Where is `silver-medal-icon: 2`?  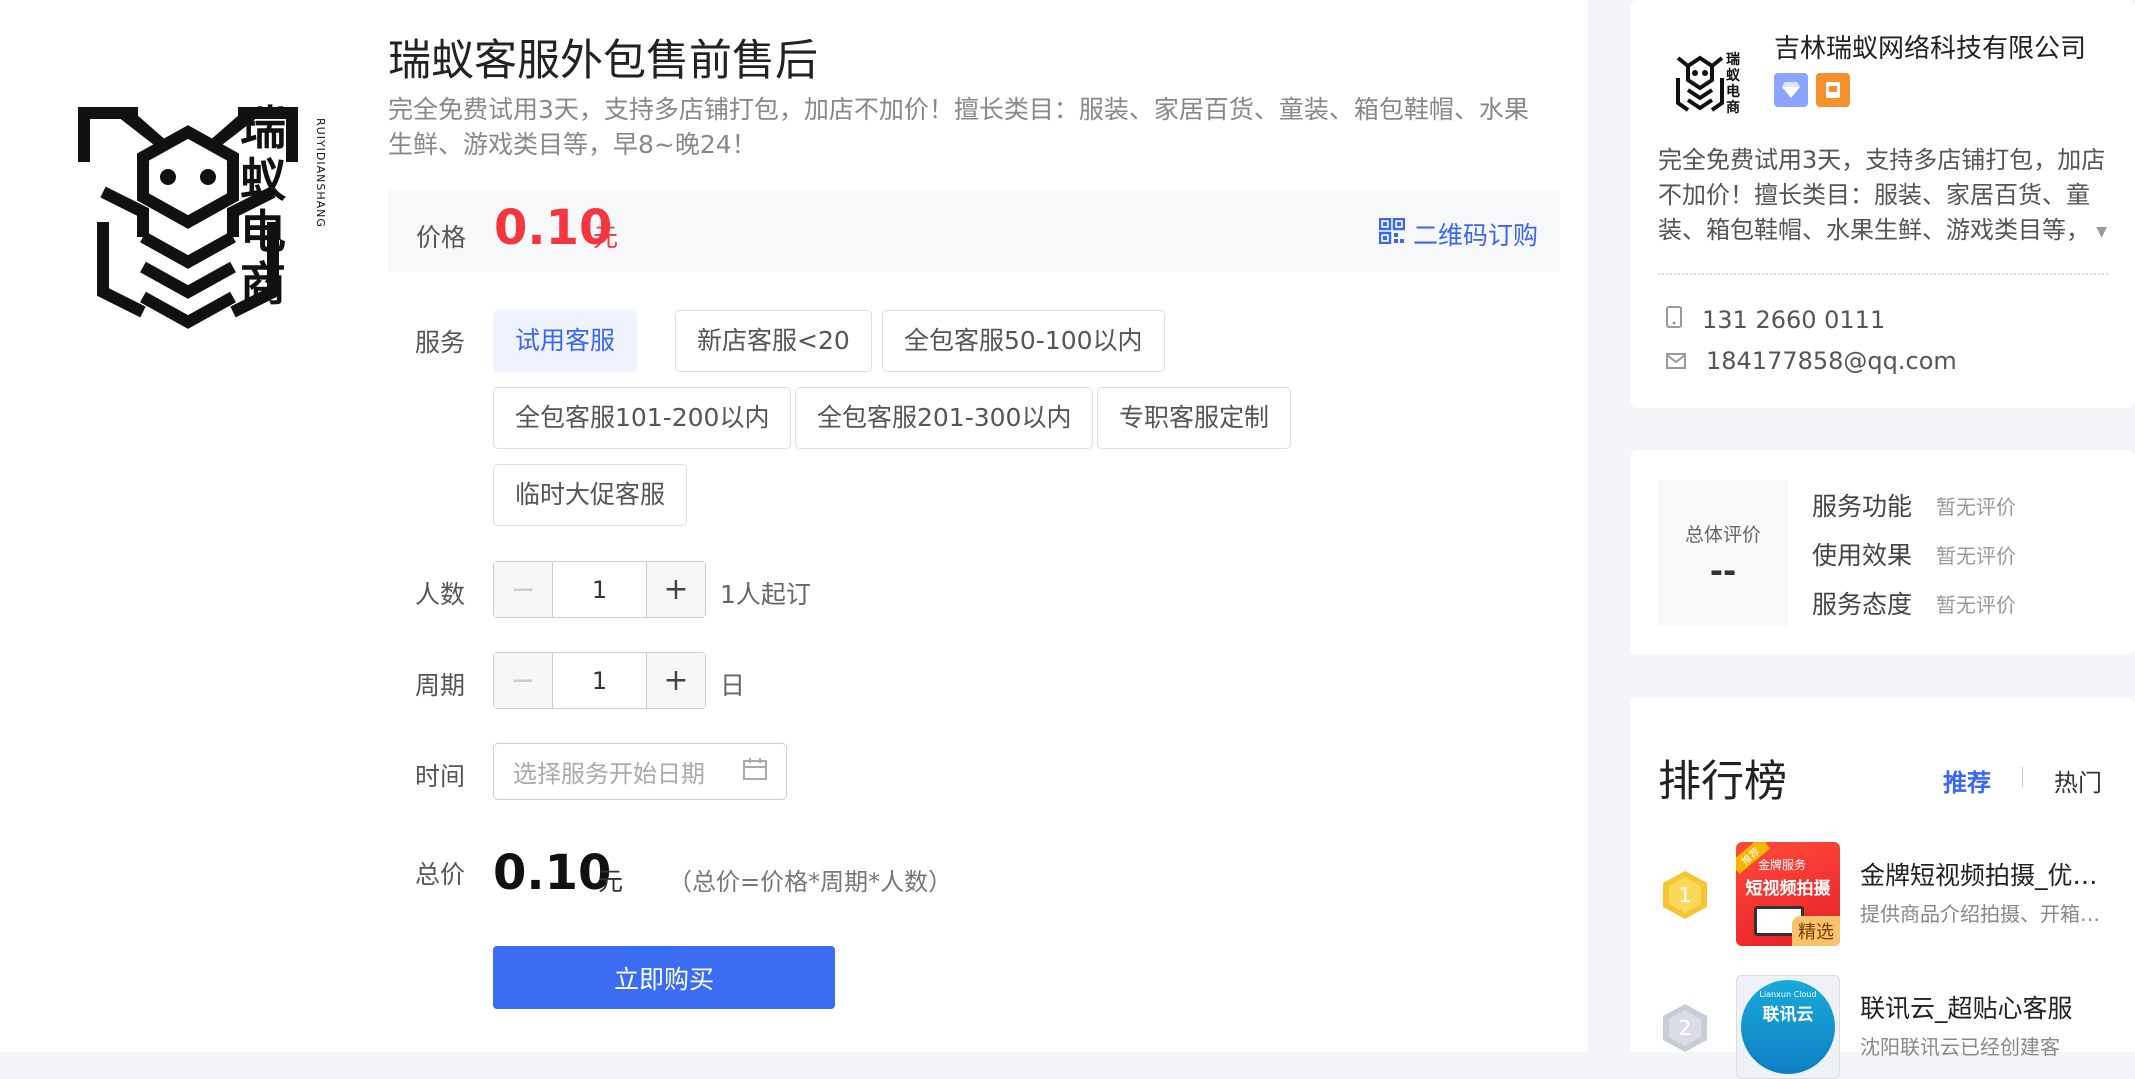 silver-medal-icon: 2 is located at coordinates (1685, 1028).